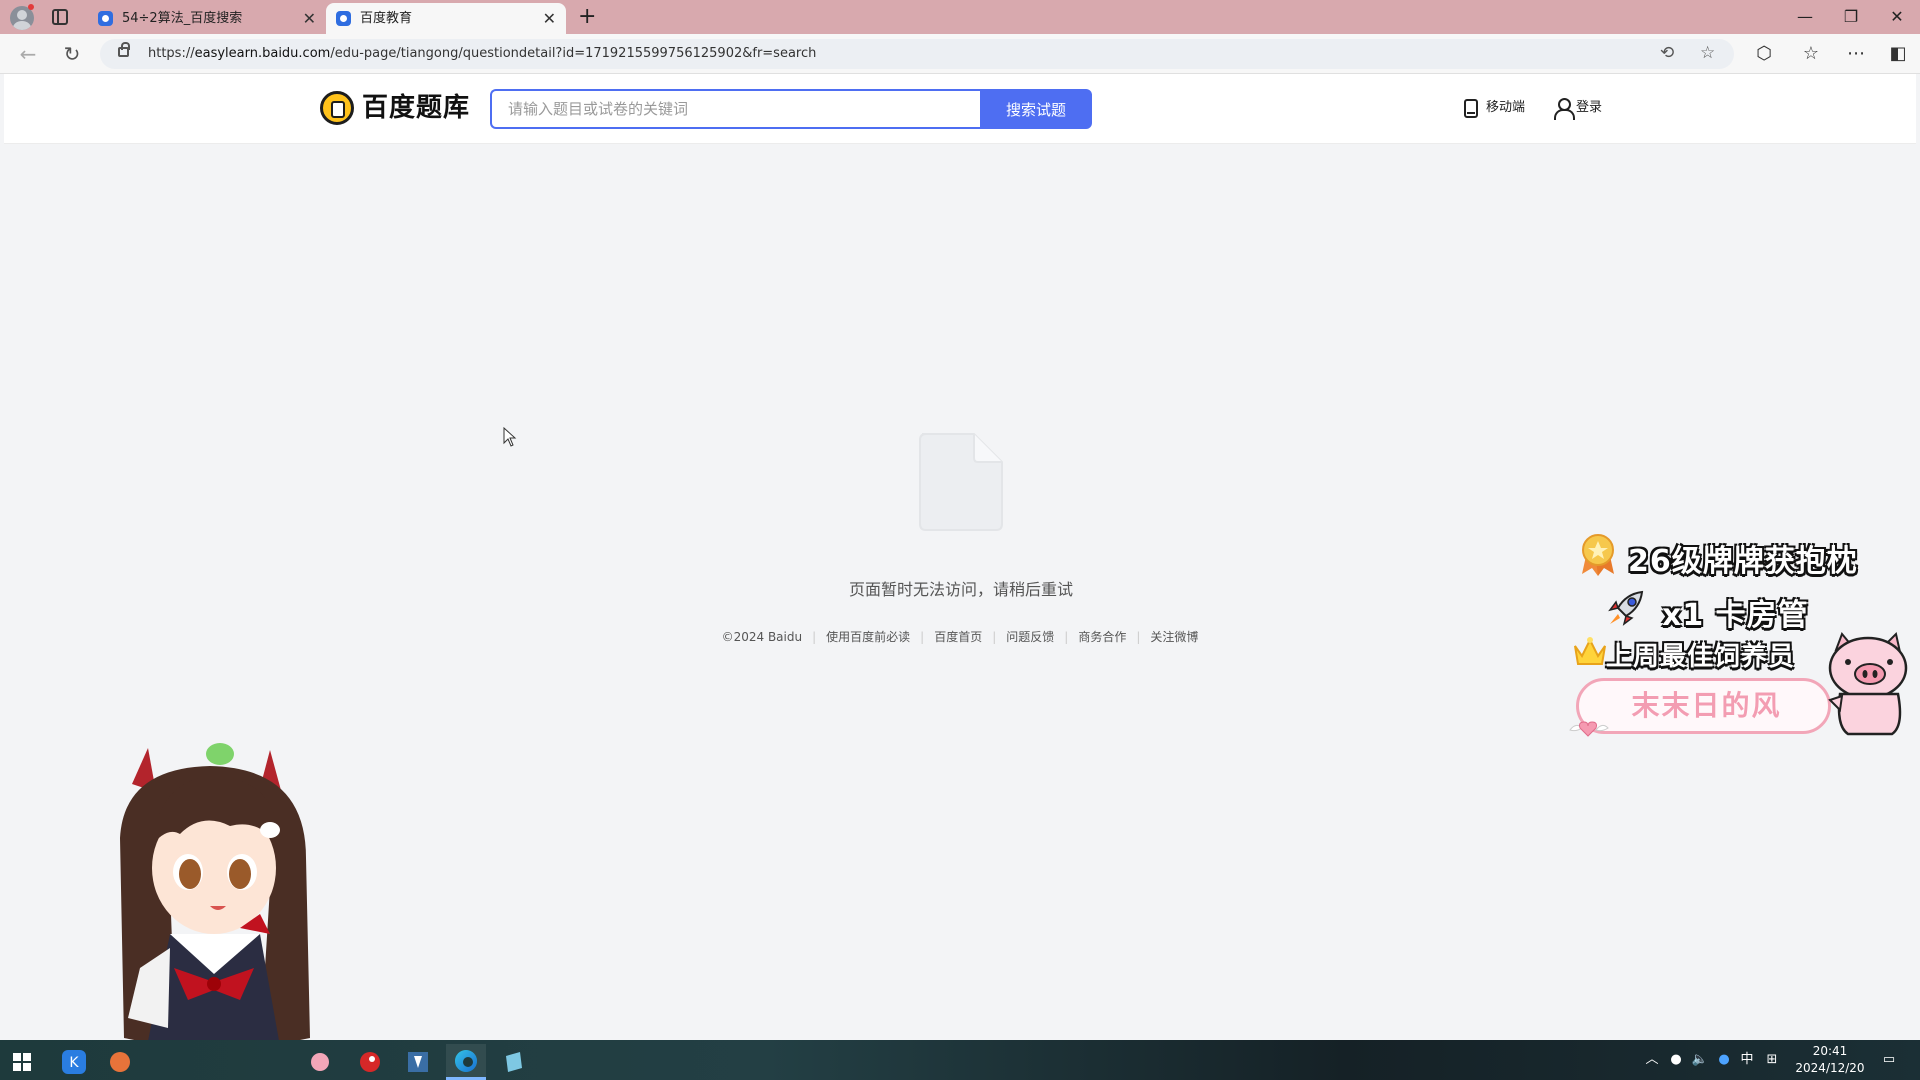  Describe the element at coordinates (735, 109) in the screenshot. I see `search-input` at that location.